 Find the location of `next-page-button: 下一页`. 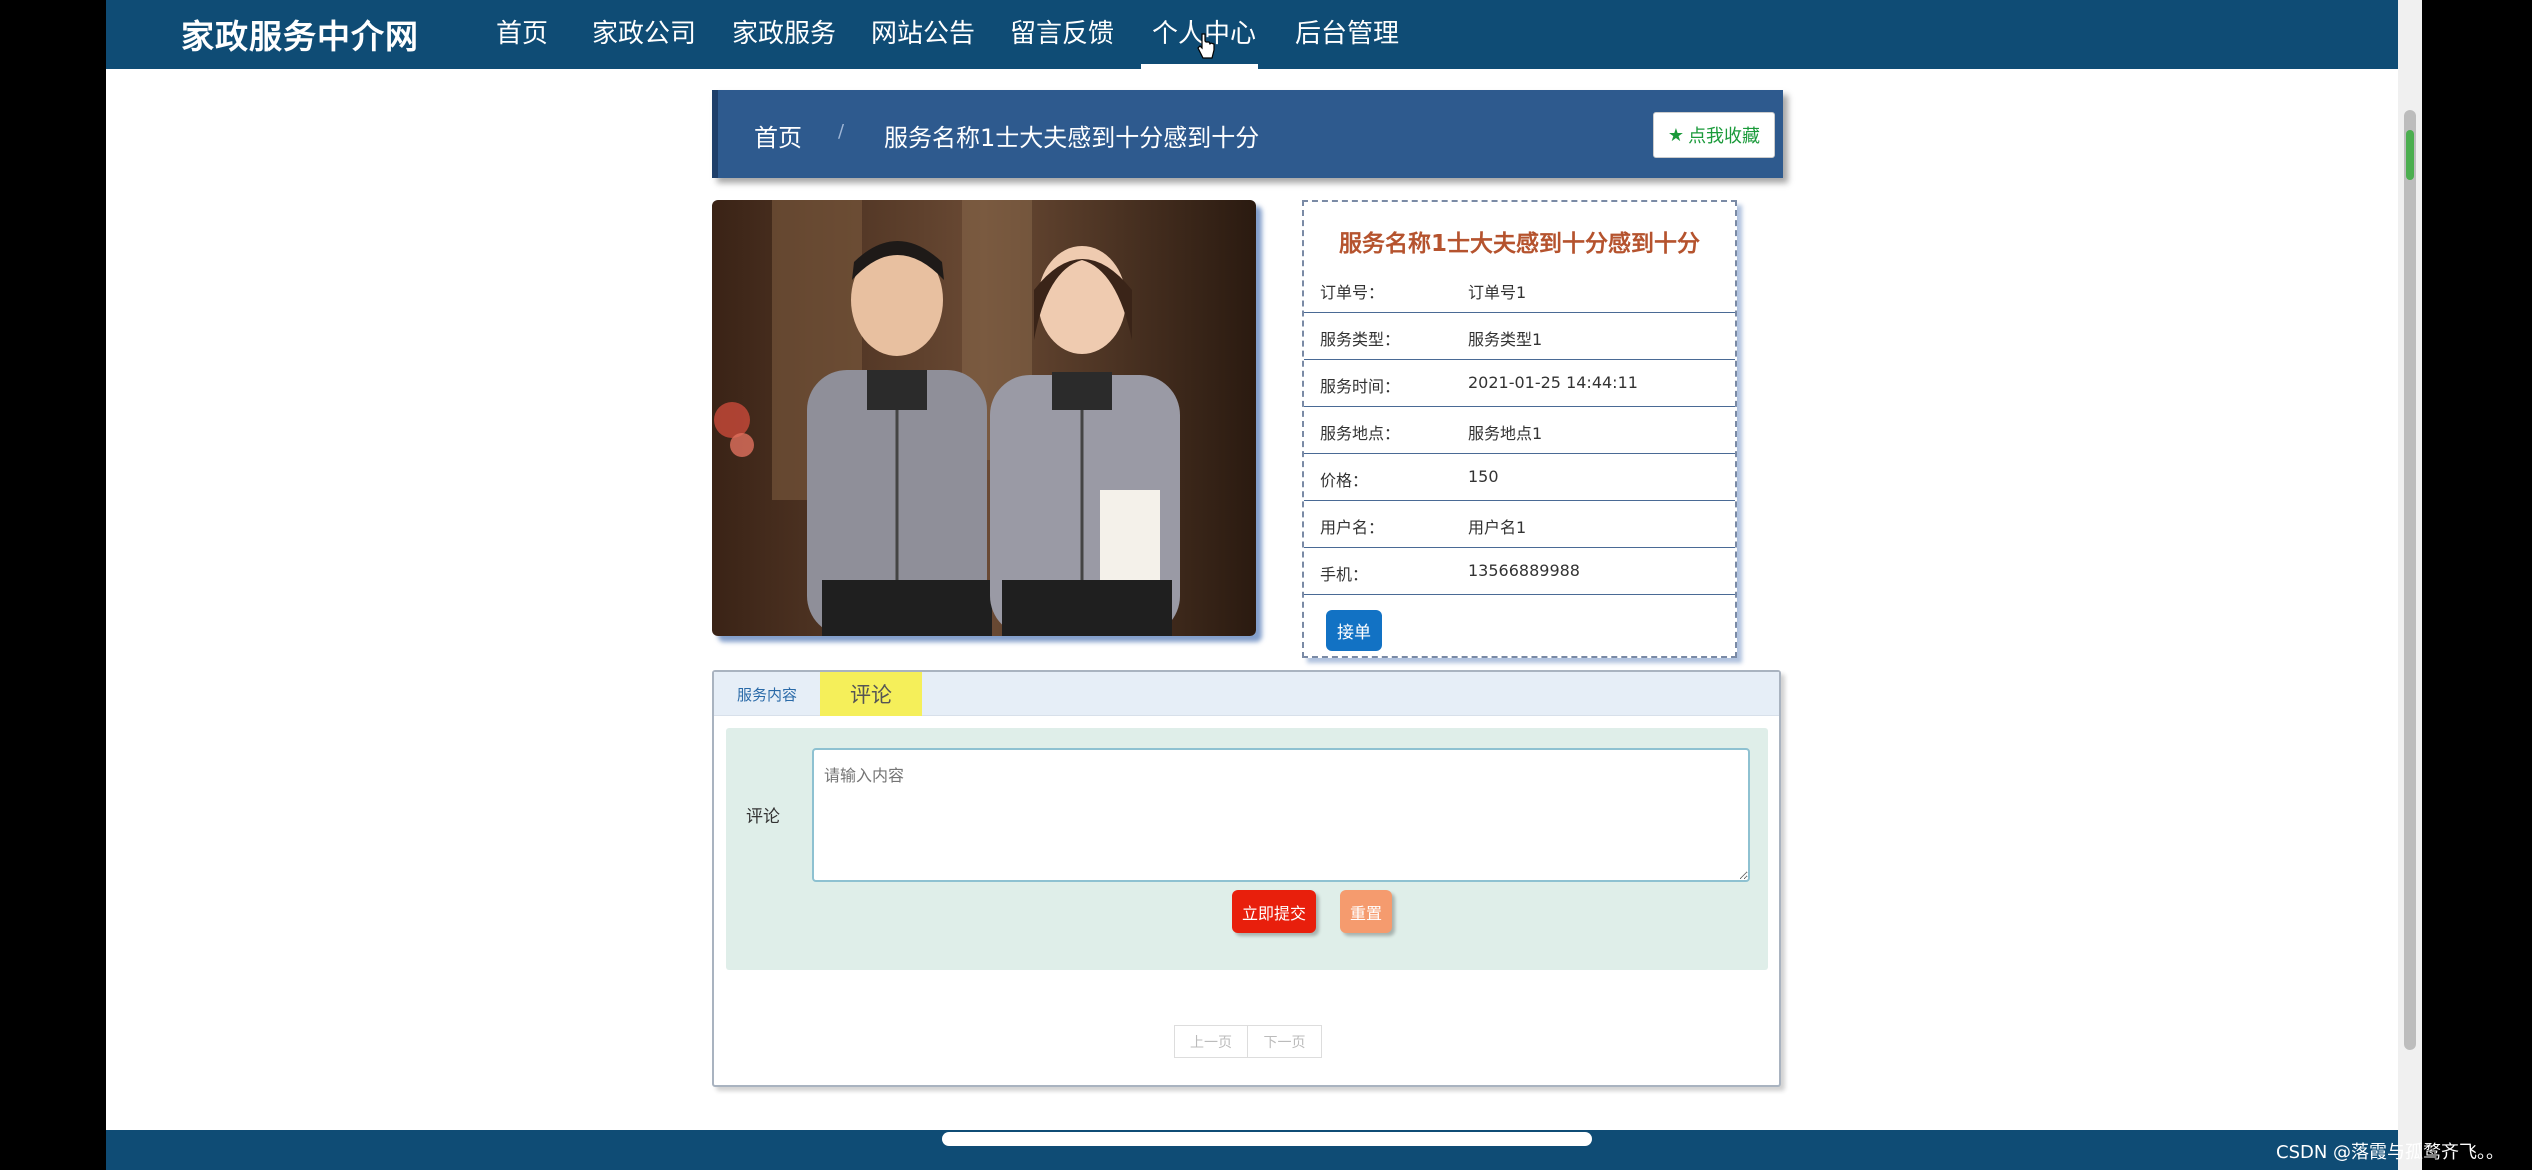

next-page-button: 下一页 is located at coordinates (1285, 1041).